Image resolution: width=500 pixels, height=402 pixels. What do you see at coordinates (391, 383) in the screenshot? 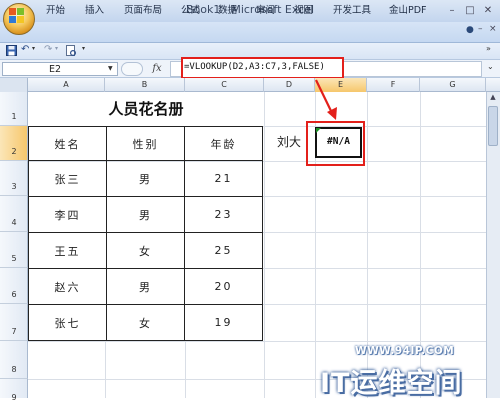
I see `watermark-text: IT运维空间` at bounding box center [391, 383].